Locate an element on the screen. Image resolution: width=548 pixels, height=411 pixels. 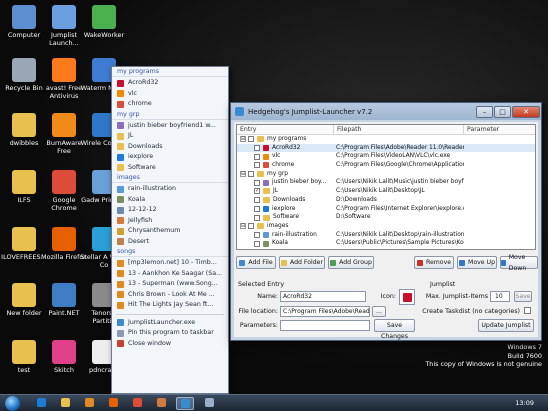
column-header-entry: Entry is located at coordinates (285, 129).